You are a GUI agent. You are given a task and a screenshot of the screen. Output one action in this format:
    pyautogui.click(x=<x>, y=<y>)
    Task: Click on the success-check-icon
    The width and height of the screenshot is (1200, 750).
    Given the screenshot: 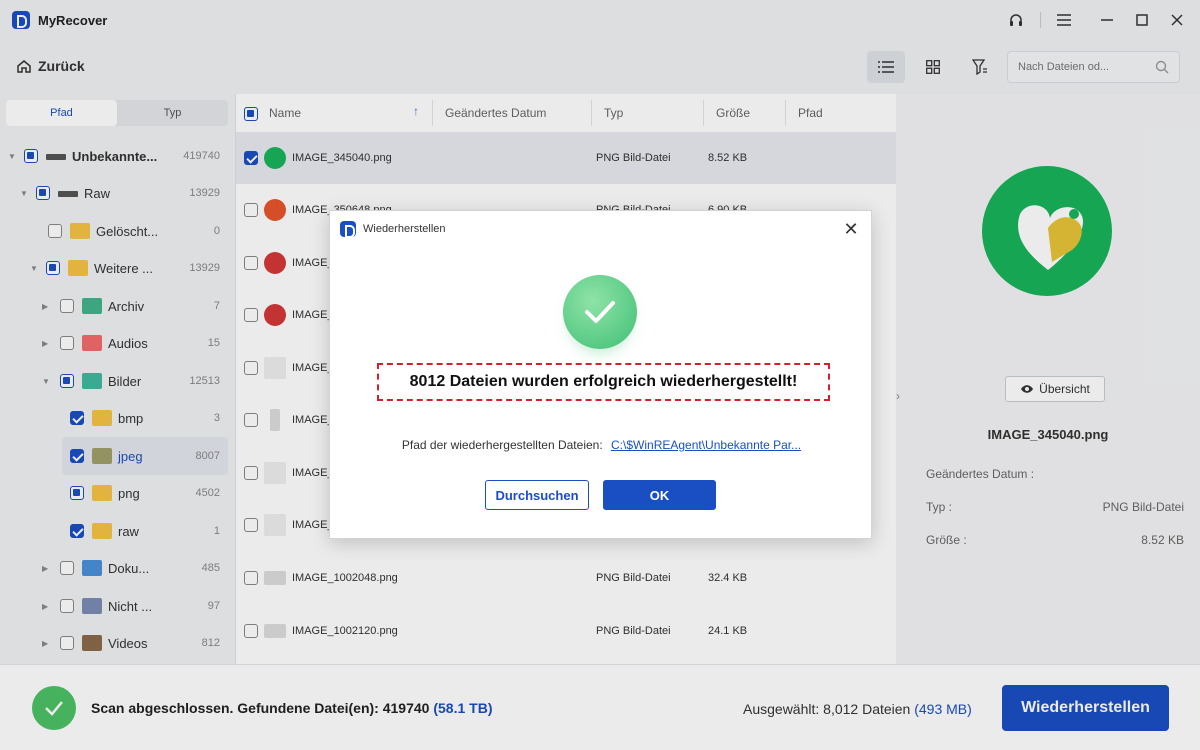 What is the action you would take?
    pyautogui.click(x=600, y=312)
    